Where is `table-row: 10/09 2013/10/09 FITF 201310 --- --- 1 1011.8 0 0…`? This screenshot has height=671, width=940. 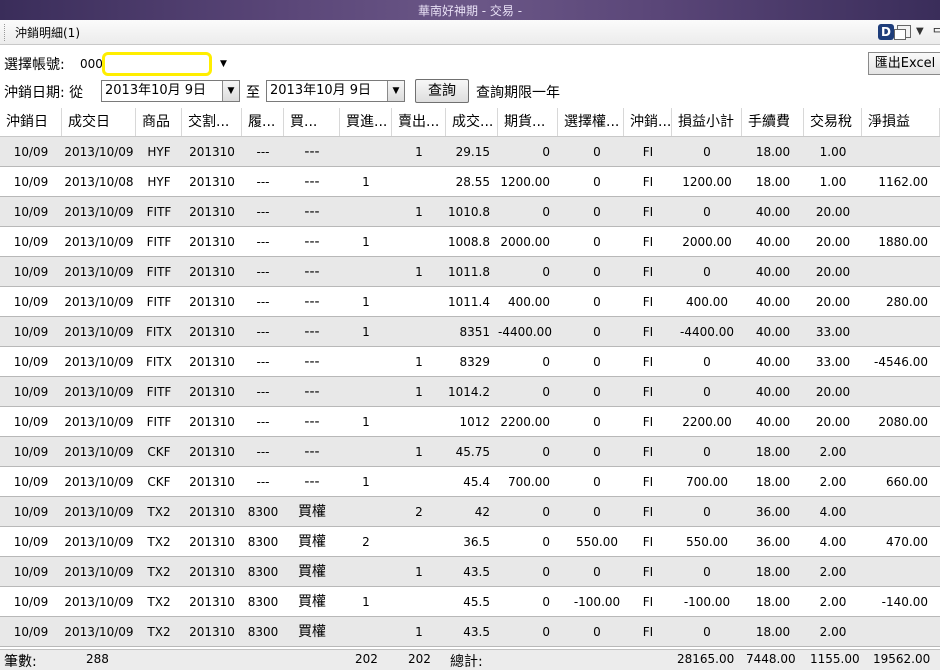
table-row: 10/09 2013/10/09 FITF 201310 --- --- 1 1011.8 0 0… is located at coordinates (470, 272).